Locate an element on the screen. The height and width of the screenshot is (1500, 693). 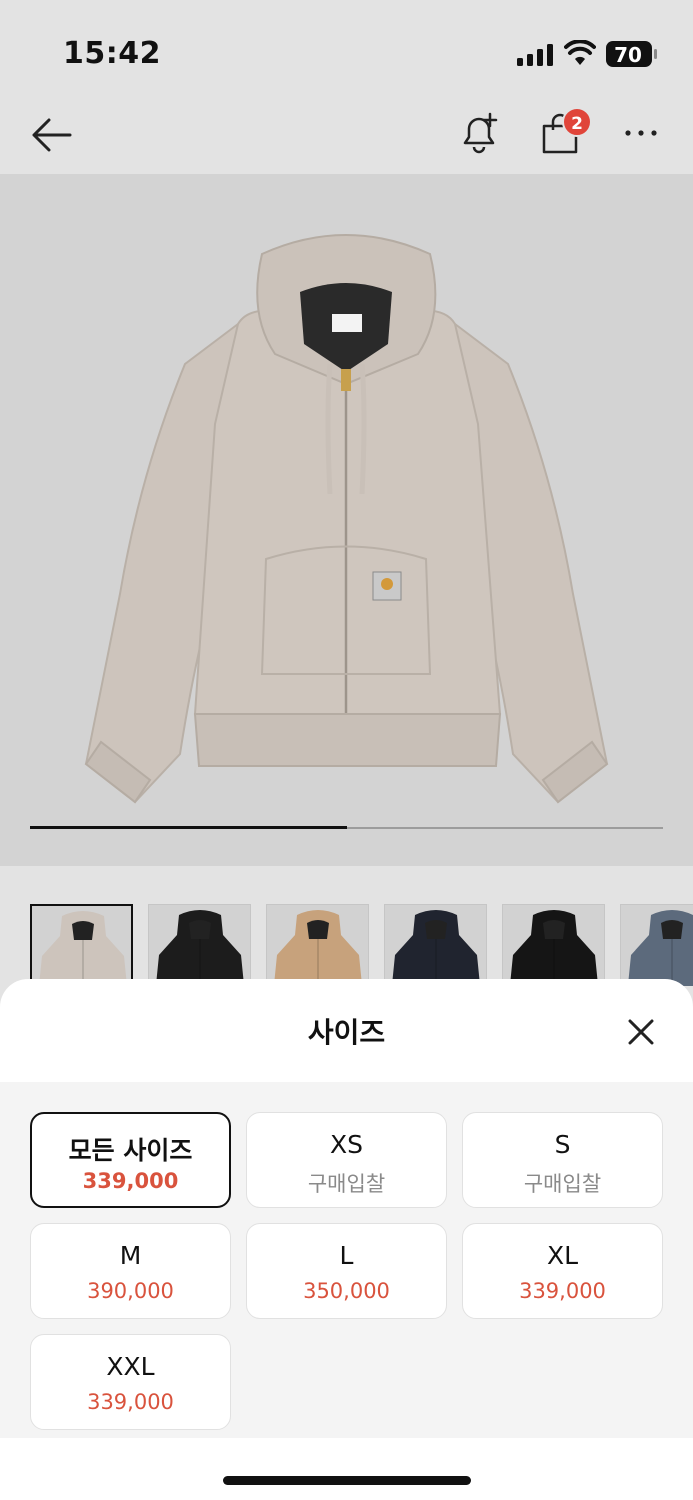
size-label: 모든 사이즈 is located at coordinates (130, 1150).